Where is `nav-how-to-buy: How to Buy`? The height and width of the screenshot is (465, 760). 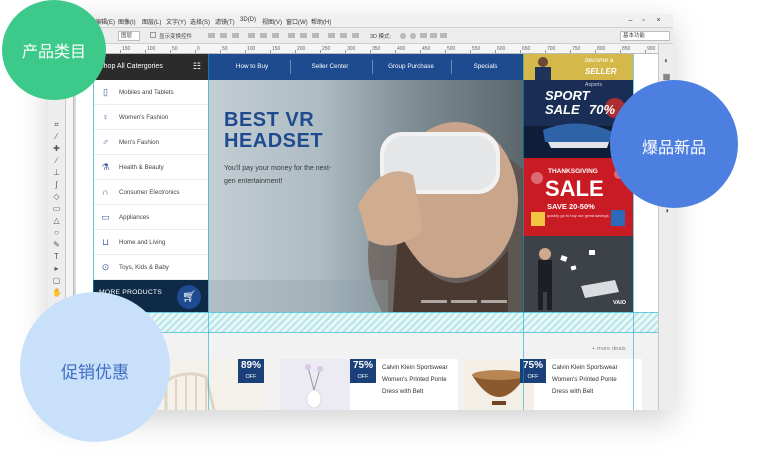 nav-how-to-buy: How to Buy is located at coordinates (252, 66).